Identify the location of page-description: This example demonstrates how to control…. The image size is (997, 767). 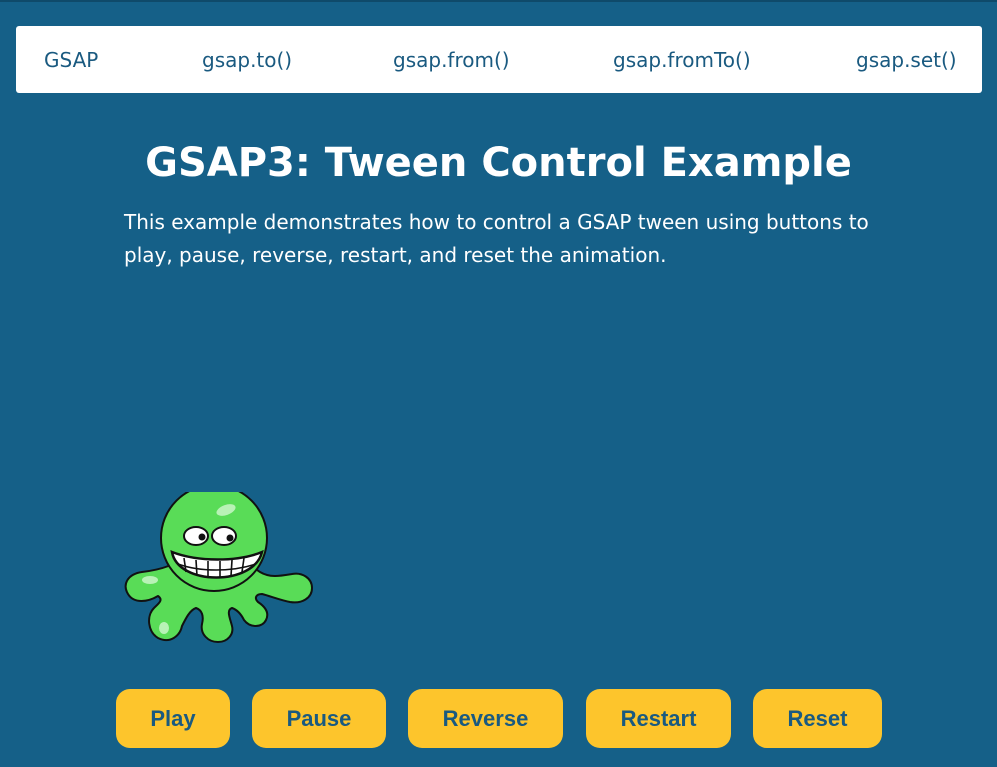
(496, 238).